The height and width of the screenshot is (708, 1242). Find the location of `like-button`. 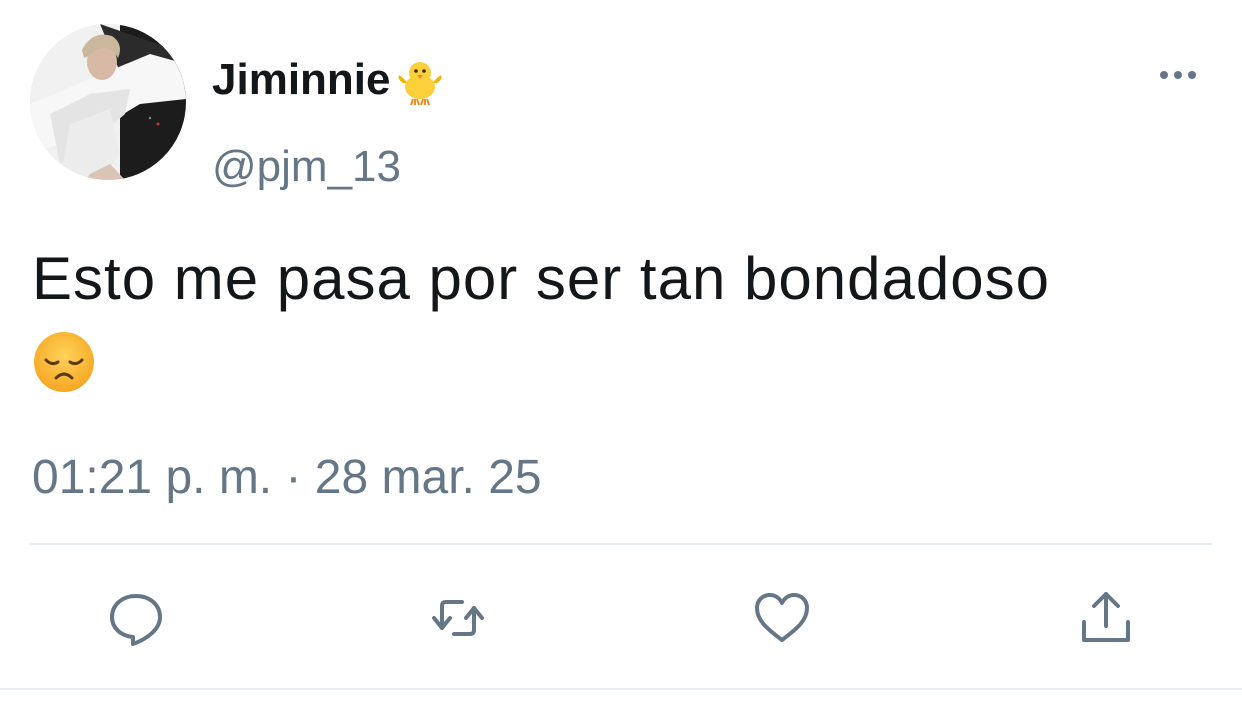

like-button is located at coordinates (782, 618).